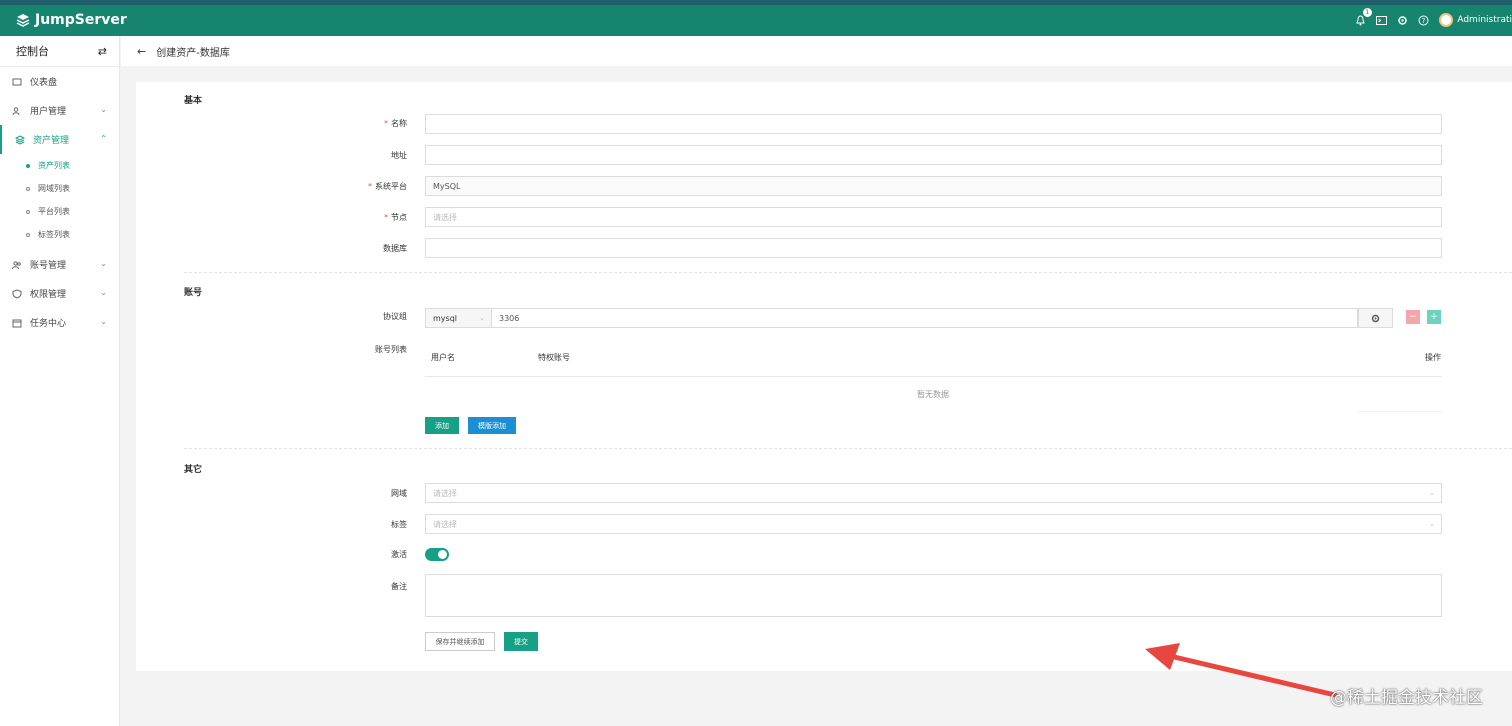 The height and width of the screenshot is (726, 1512). What do you see at coordinates (357, 217) in the screenshot?
I see `node-label: * 节点` at bounding box center [357, 217].